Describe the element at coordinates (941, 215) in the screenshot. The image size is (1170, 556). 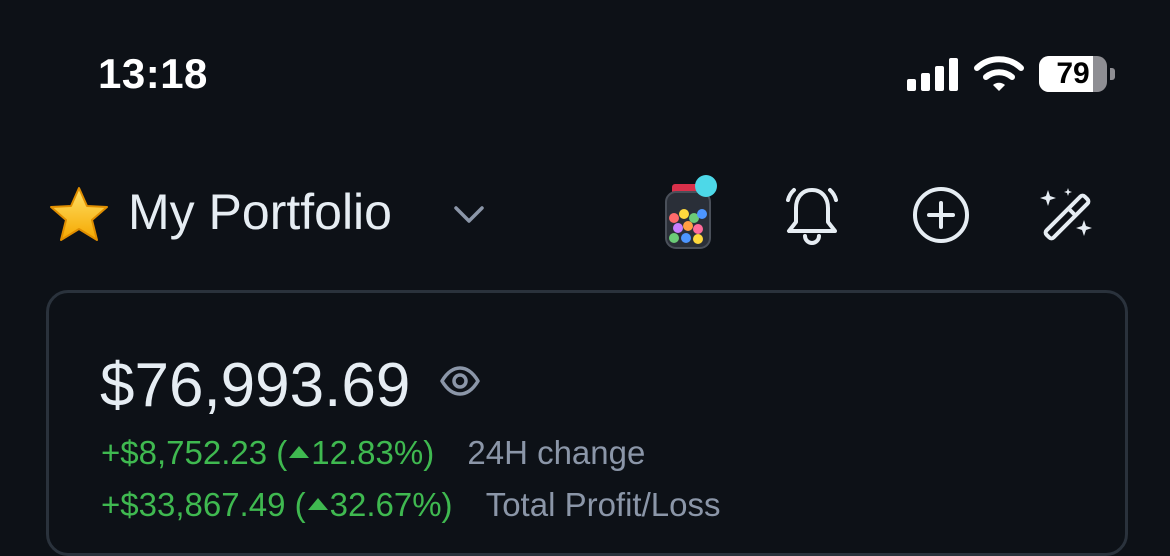
I see `add-circle-icon` at that location.